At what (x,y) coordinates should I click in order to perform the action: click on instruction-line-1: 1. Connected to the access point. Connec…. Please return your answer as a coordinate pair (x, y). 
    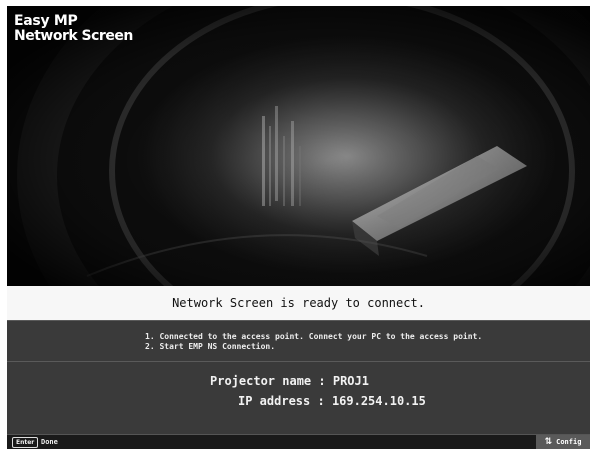
    Looking at the image, I should click on (314, 336).